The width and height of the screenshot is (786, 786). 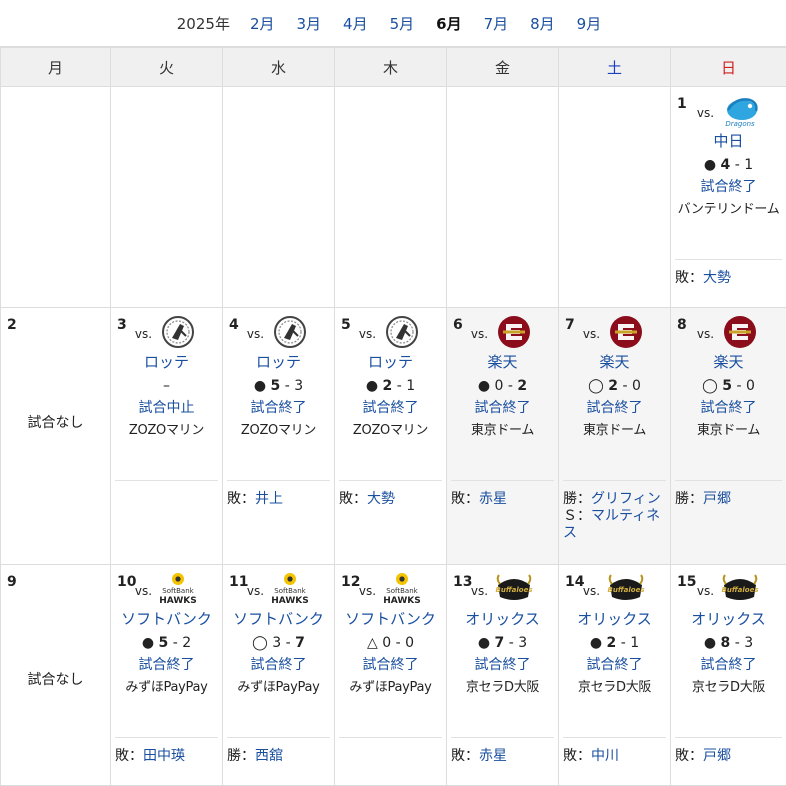 I want to click on pitcher-line: 敗：赤星, so click(x=502, y=756).